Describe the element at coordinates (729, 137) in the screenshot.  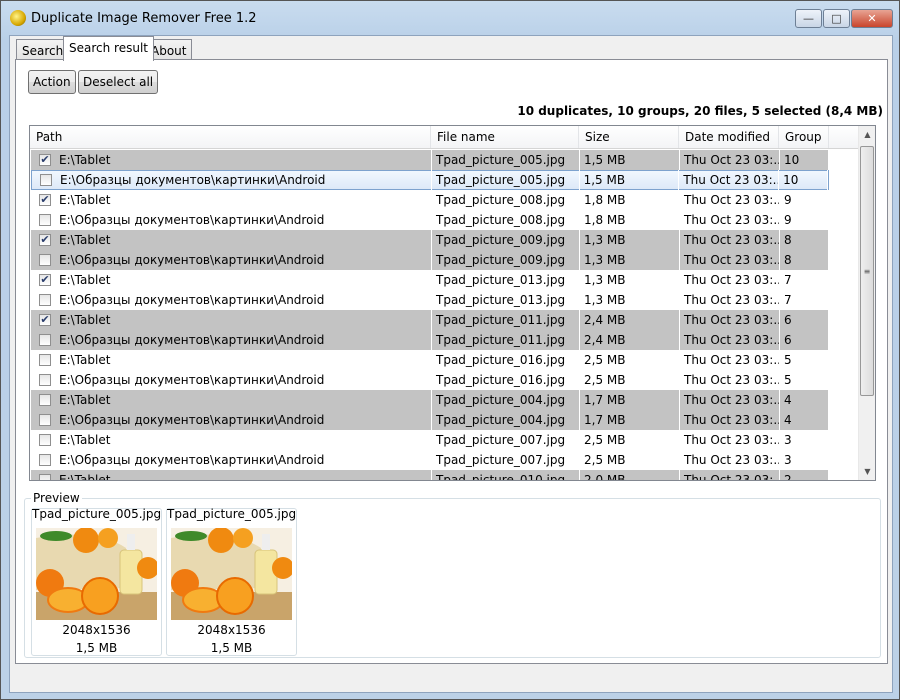
I see `column-header-date-modified: Date modified` at that location.